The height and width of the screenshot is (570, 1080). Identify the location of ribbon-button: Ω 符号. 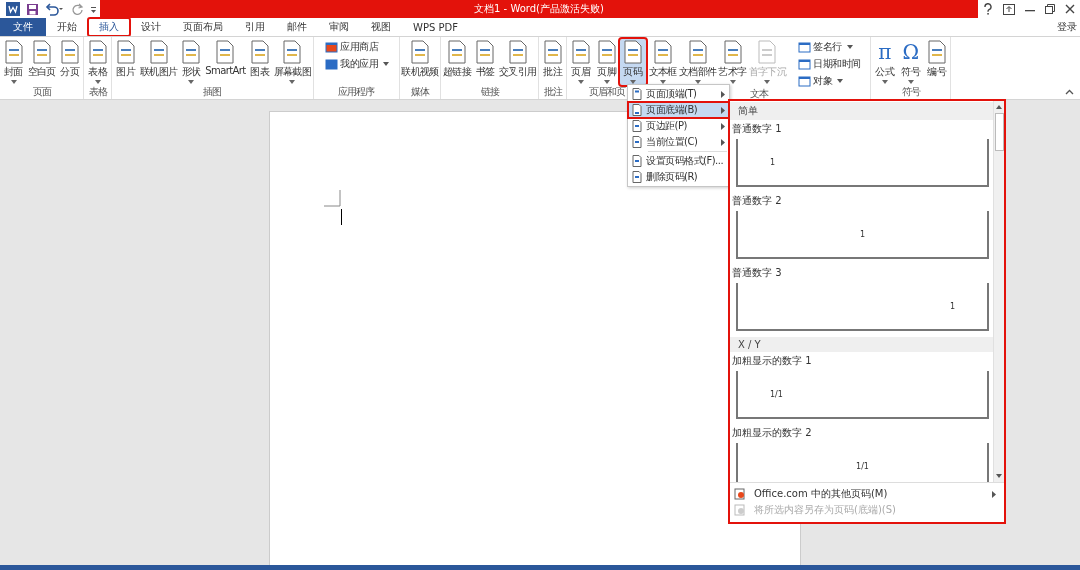
(910, 62).